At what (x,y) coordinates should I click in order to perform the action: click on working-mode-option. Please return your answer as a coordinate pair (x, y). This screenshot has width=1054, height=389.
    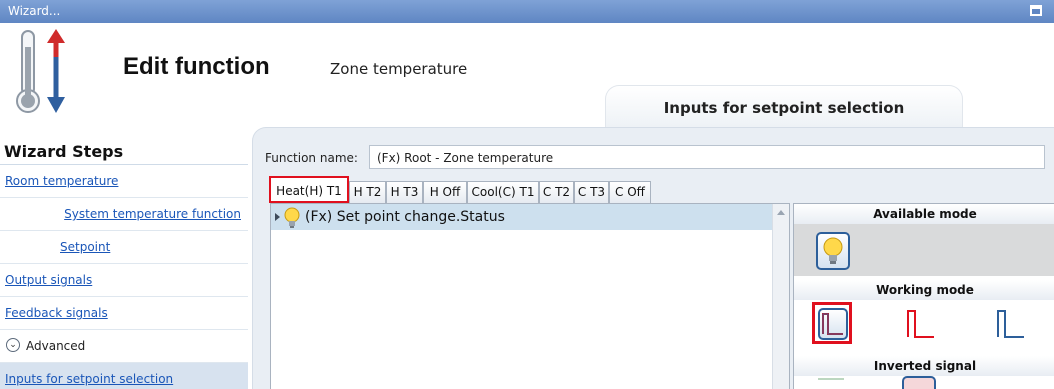
    Looking at the image, I should click on (833, 324).